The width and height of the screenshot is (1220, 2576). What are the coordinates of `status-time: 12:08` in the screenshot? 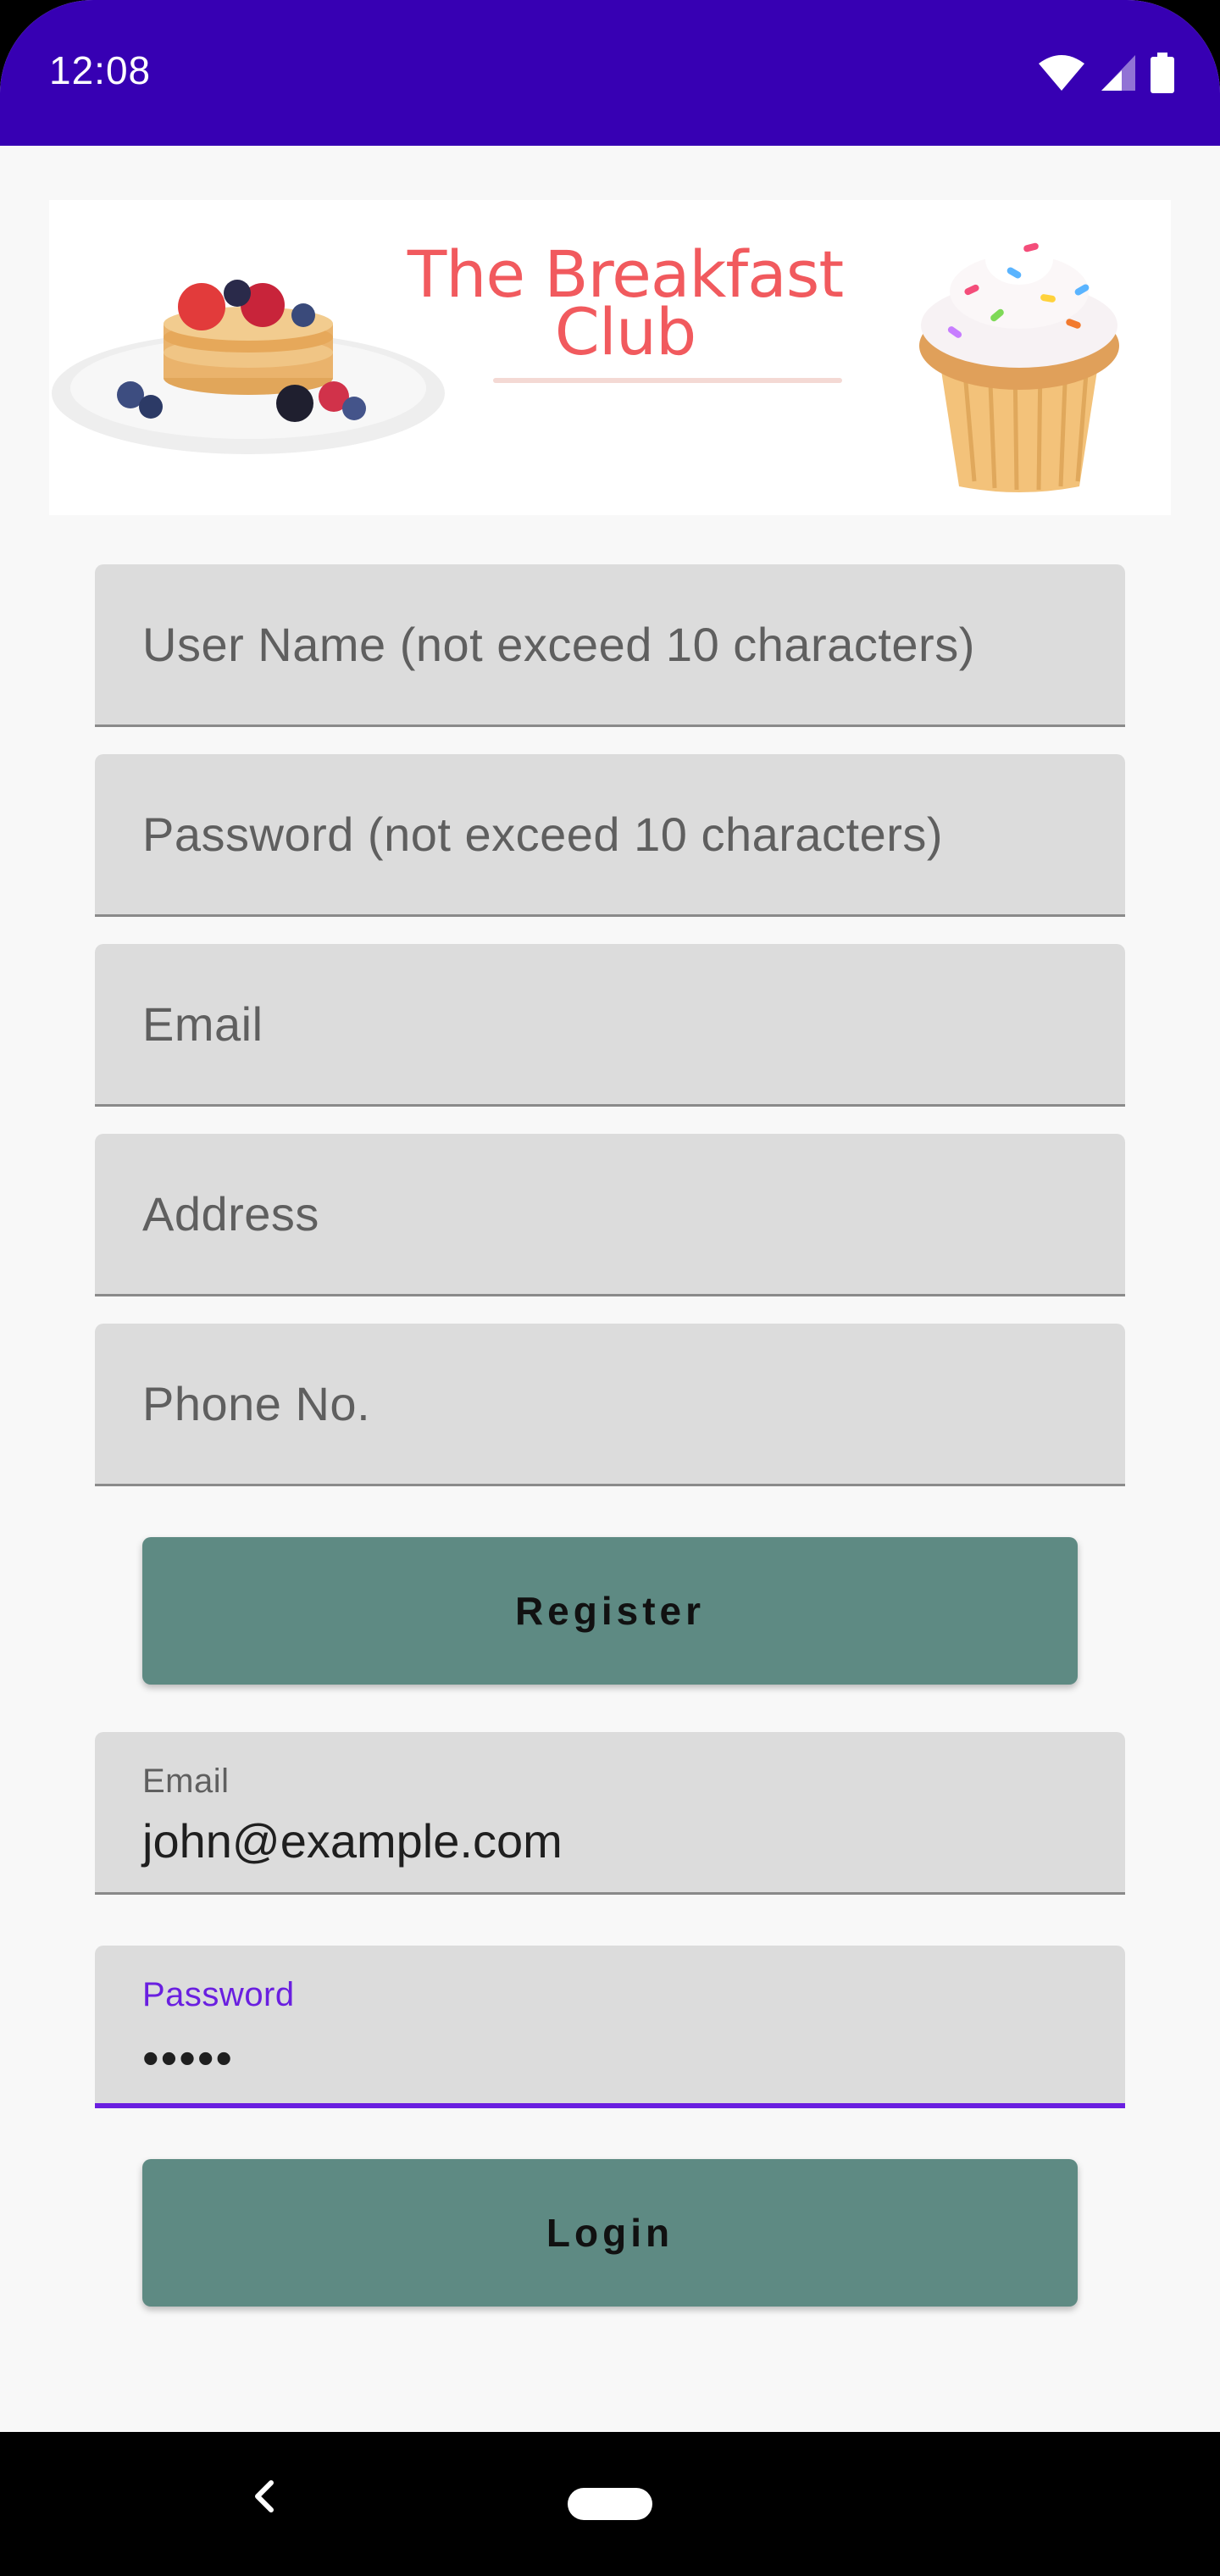 It's located at (100, 70).